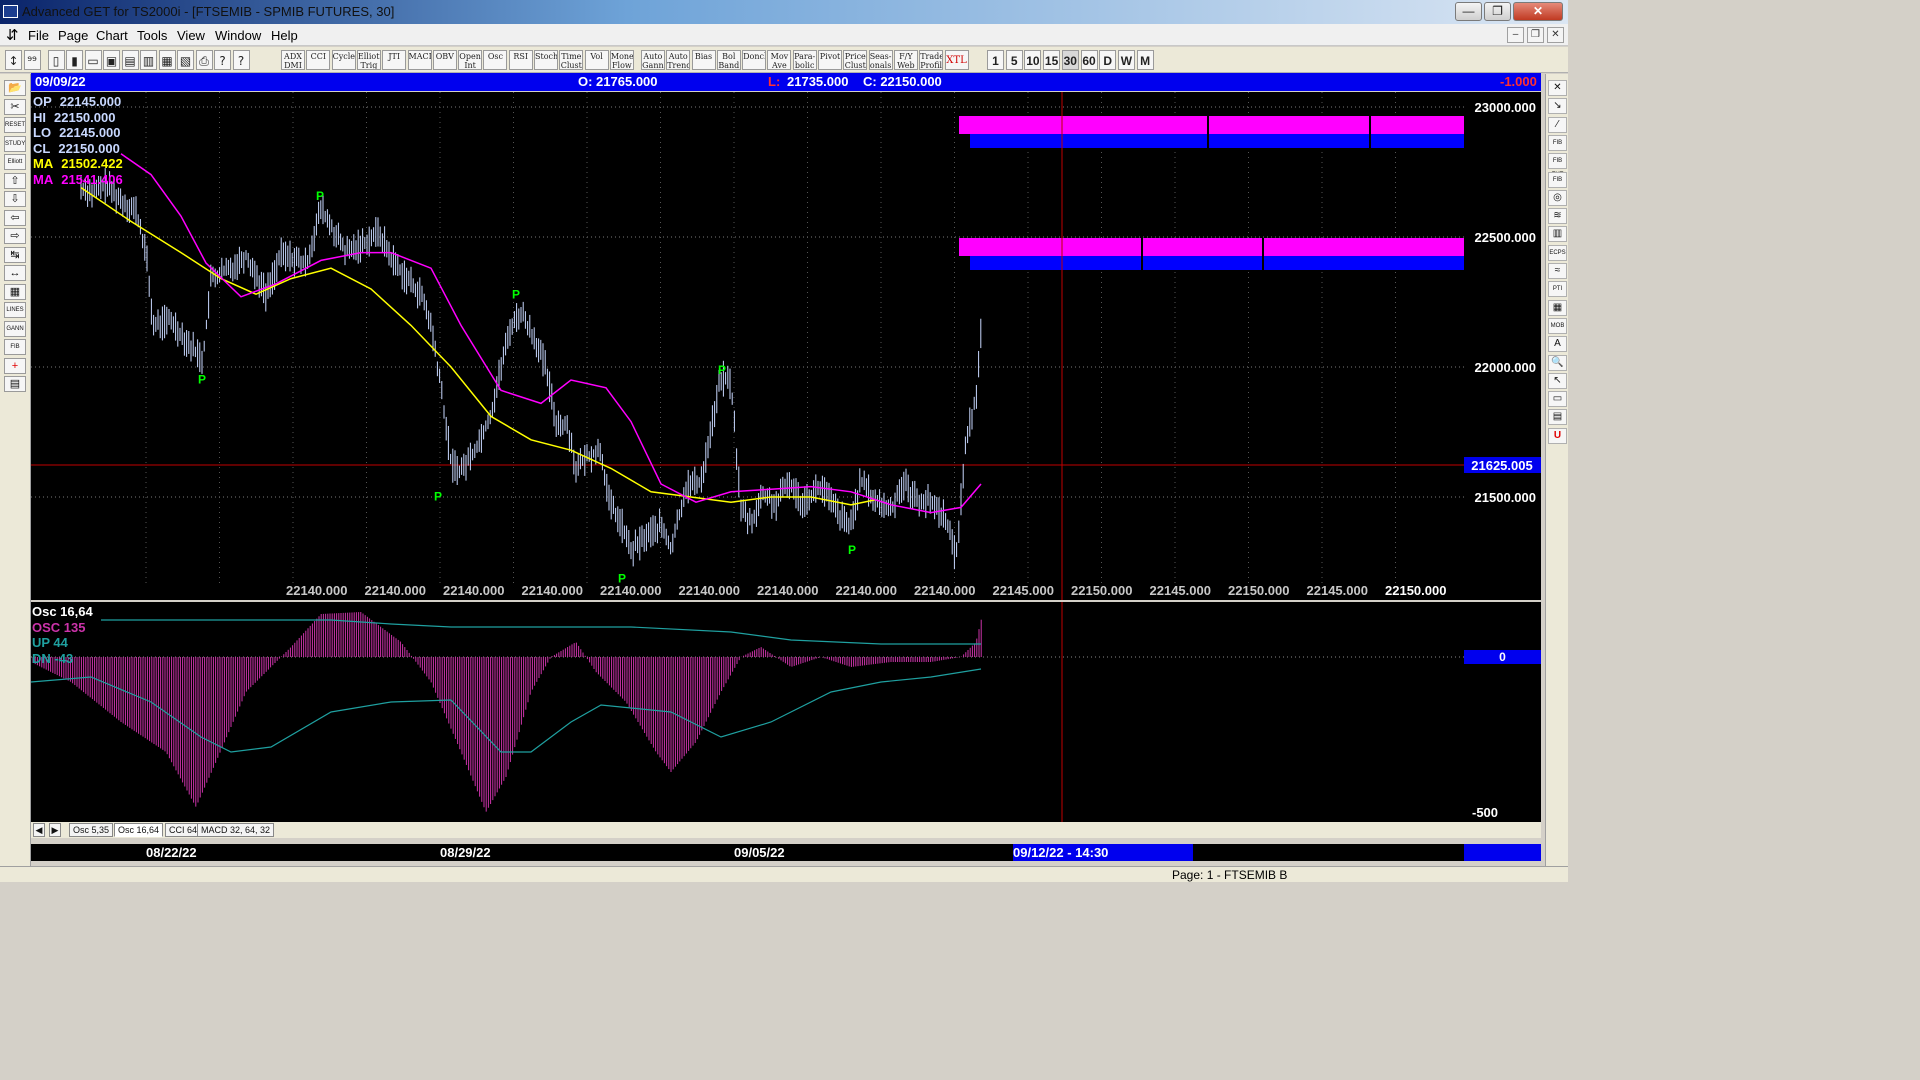 This screenshot has width=1920, height=1080. I want to click on mdi-restore-button: ❐, so click(1535, 35).